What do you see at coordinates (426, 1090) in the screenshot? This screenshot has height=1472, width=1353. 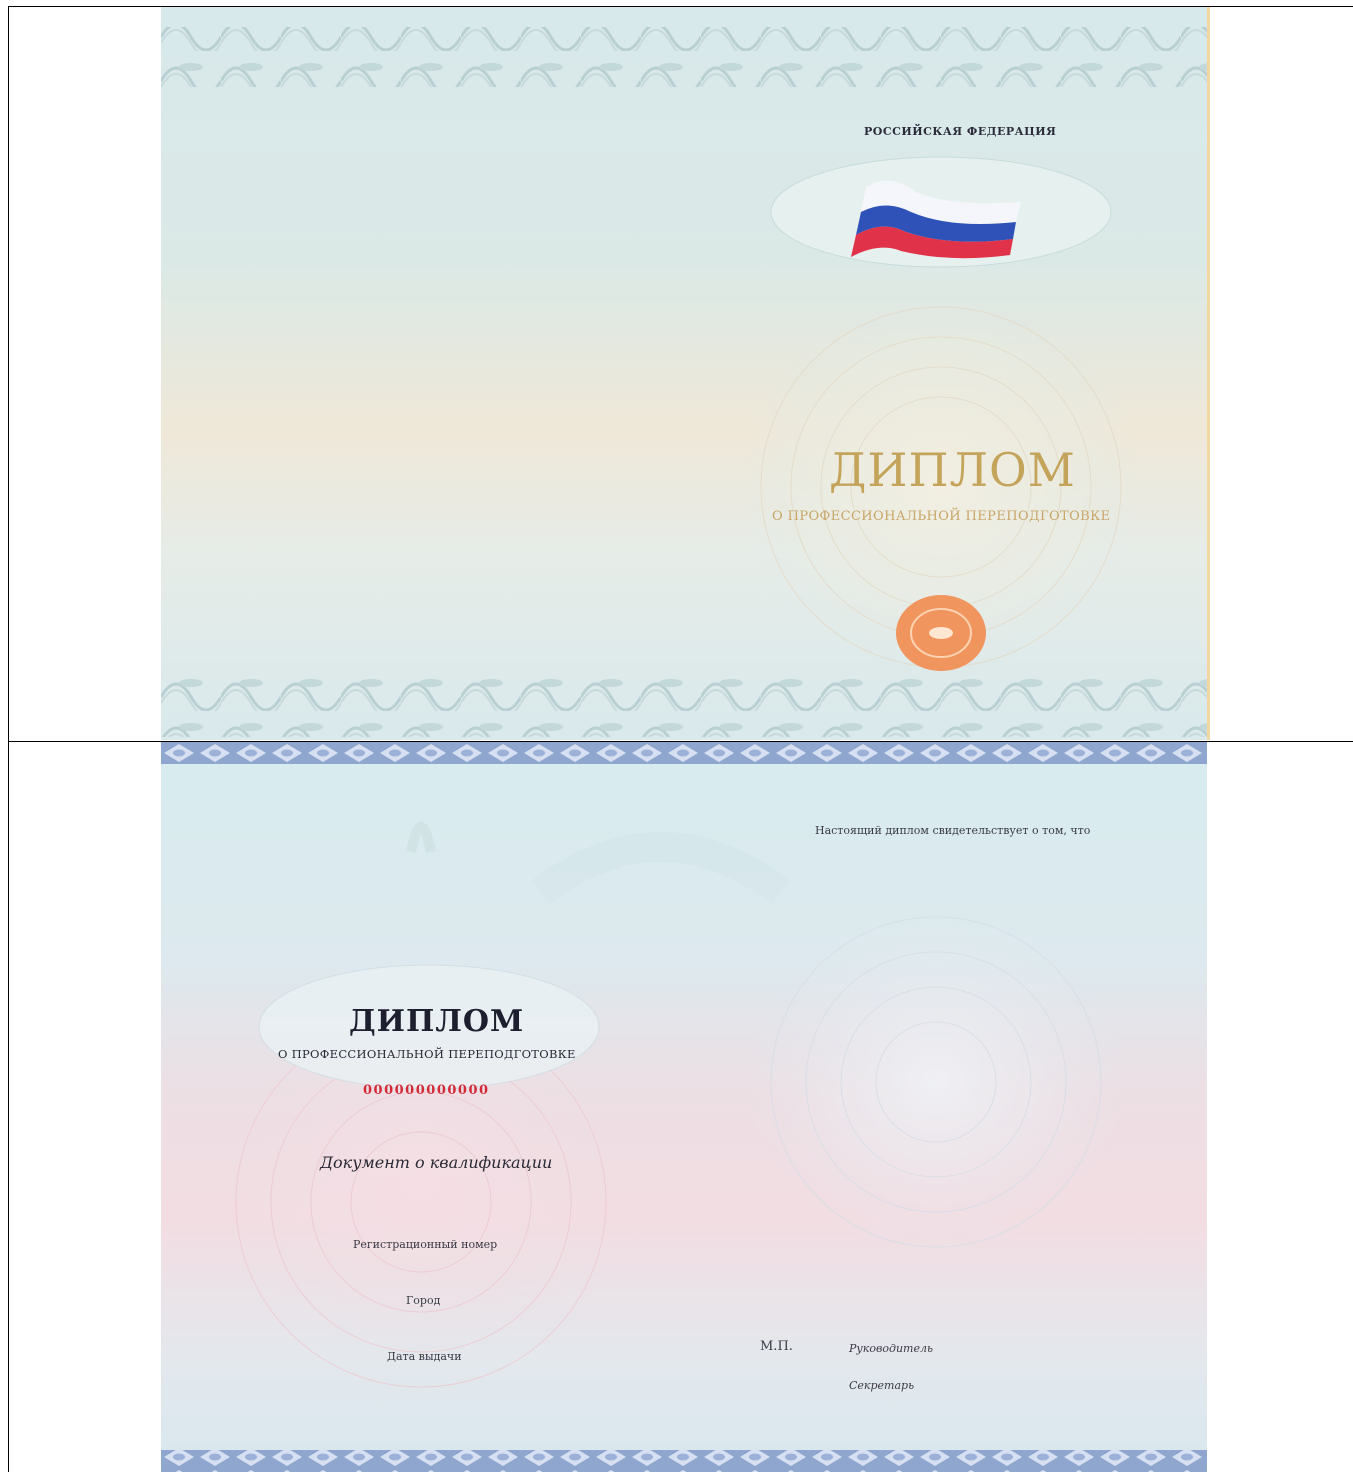 I see `diploma-number: 000000000000` at bounding box center [426, 1090].